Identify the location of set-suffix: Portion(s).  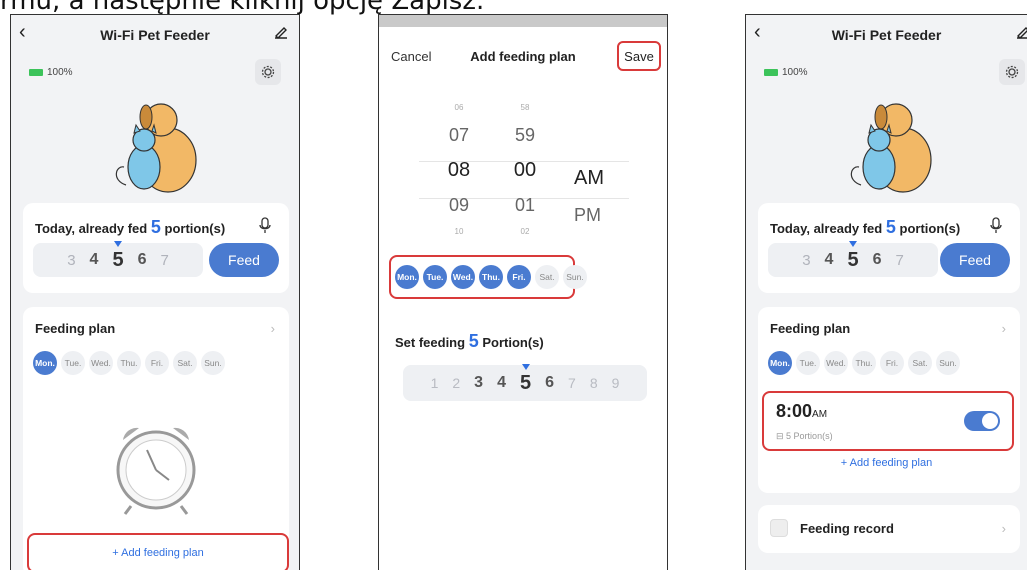
(513, 342).